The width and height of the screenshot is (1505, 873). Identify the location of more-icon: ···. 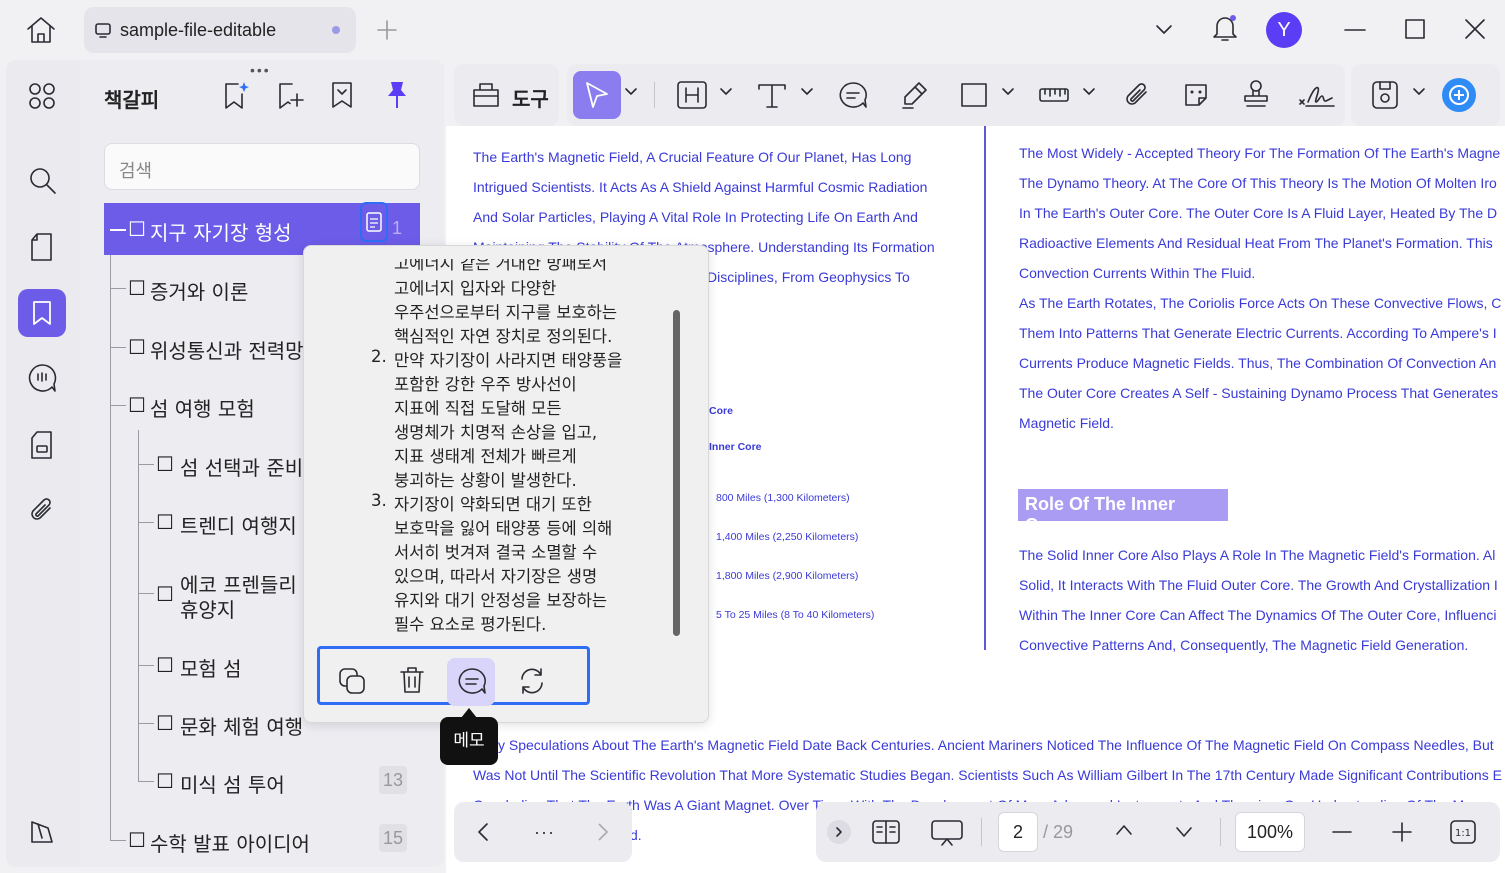
(544, 832).